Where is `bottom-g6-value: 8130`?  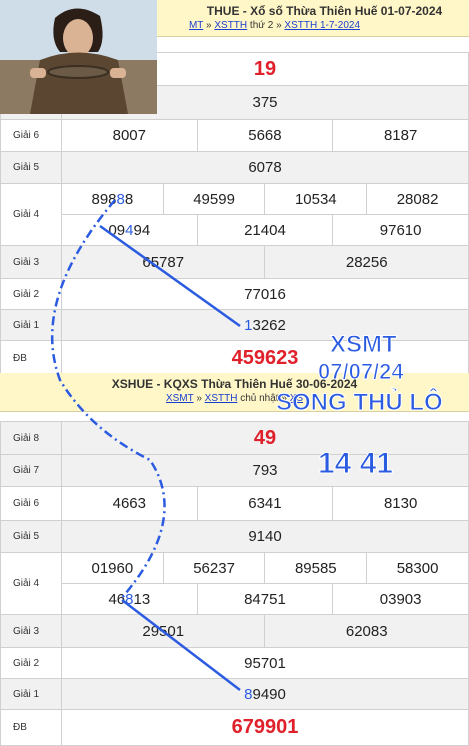 bottom-g6-value: 8130 is located at coordinates (400, 503).